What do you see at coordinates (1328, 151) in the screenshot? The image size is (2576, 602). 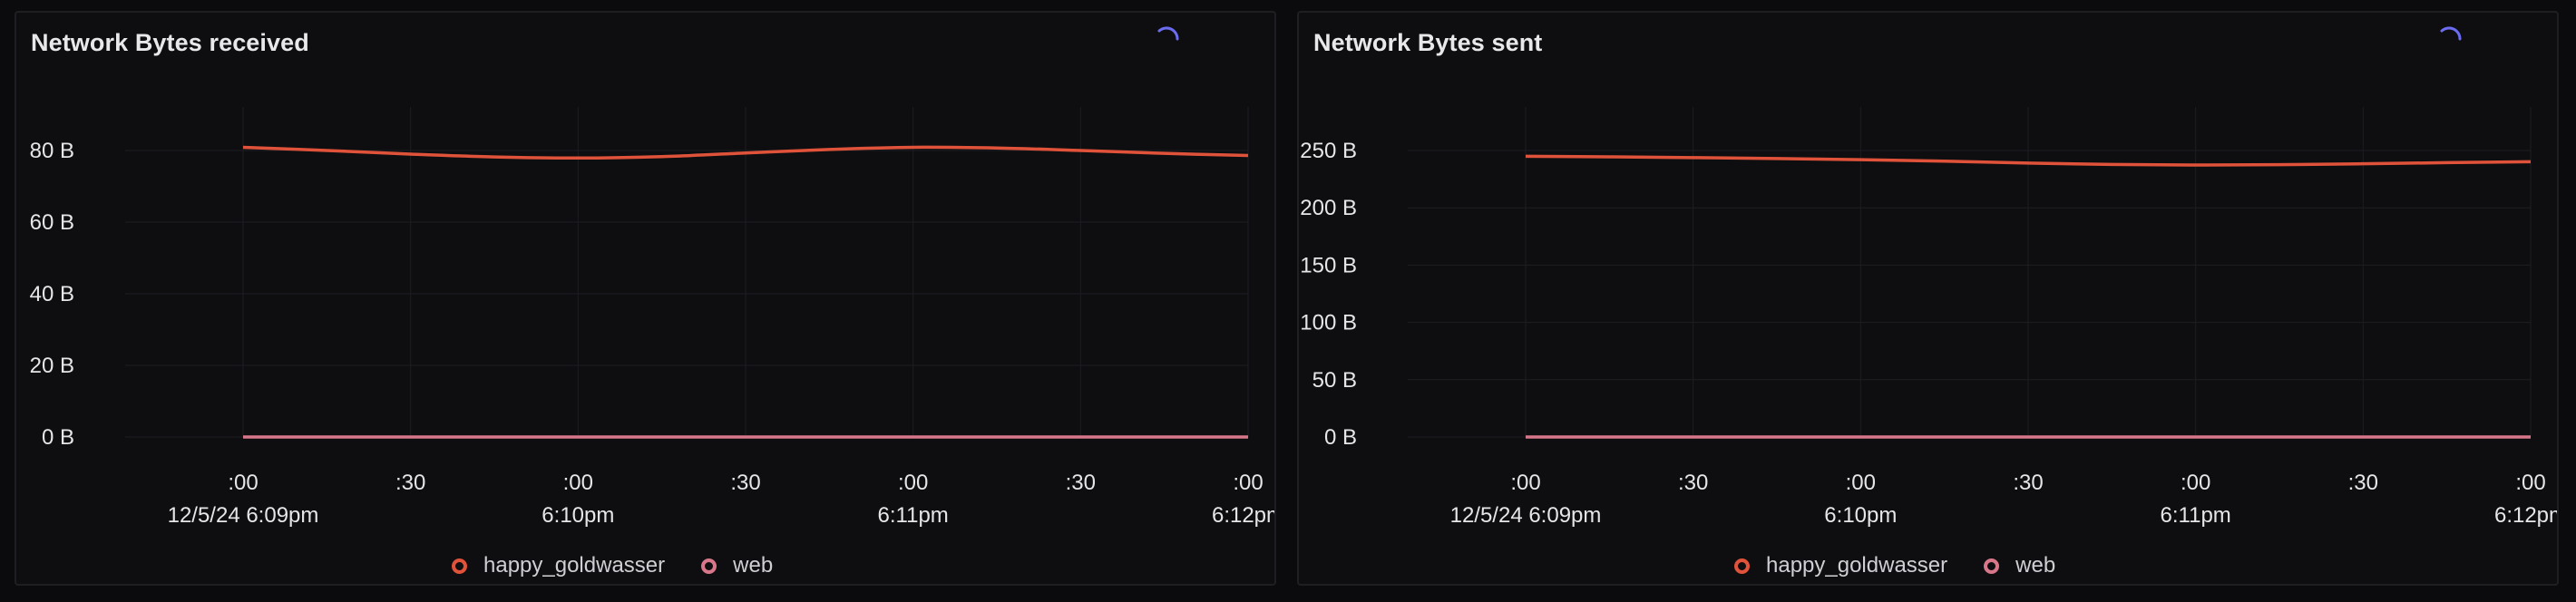 I see `y-tick-label: 250 B` at bounding box center [1328, 151].